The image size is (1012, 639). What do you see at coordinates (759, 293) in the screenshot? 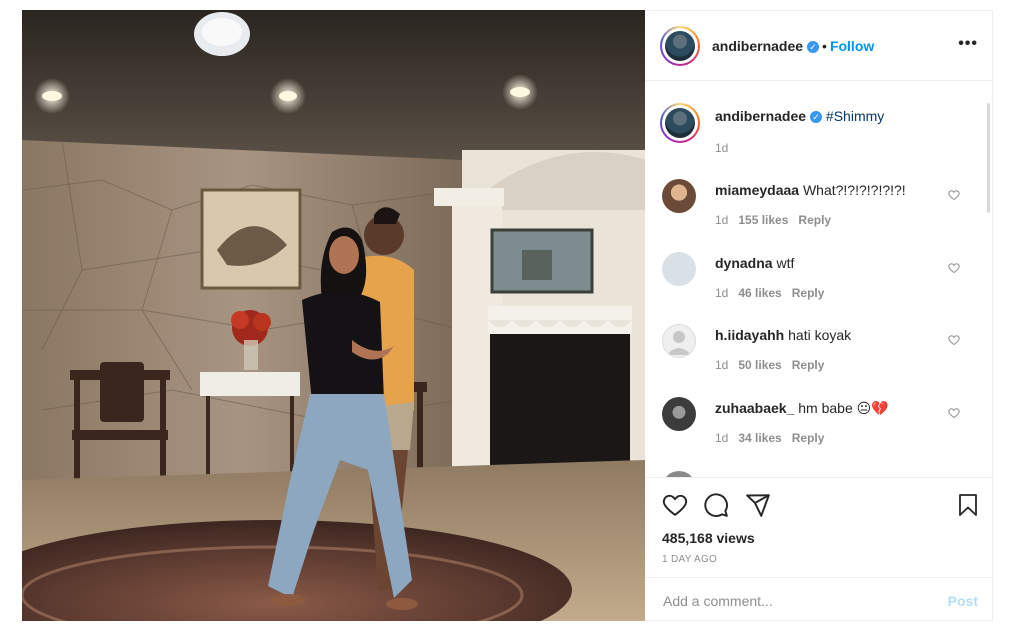
I see `comment-likes: 46 likes` at bounding box center [759, 293].